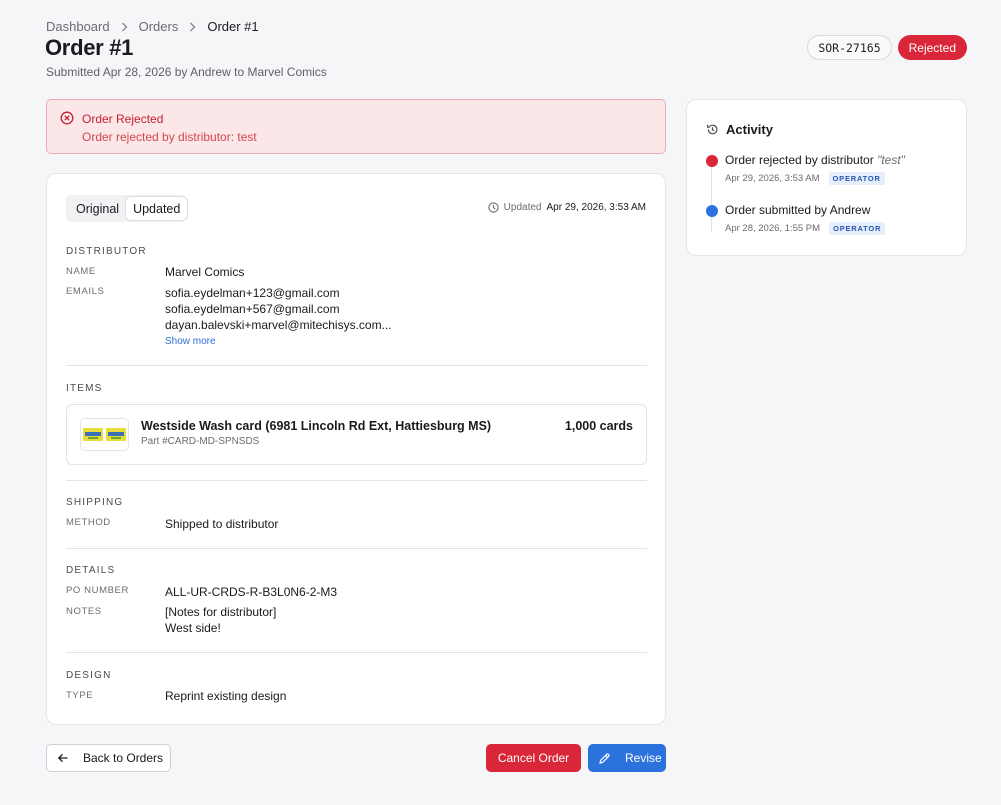 Image resolution: width=1001 pixels, height=805 pixels. What do you see at coordinates (106, 251) in the screenshot?
I see `distributor-heading: Distributor` at bounding box center [106, 251].